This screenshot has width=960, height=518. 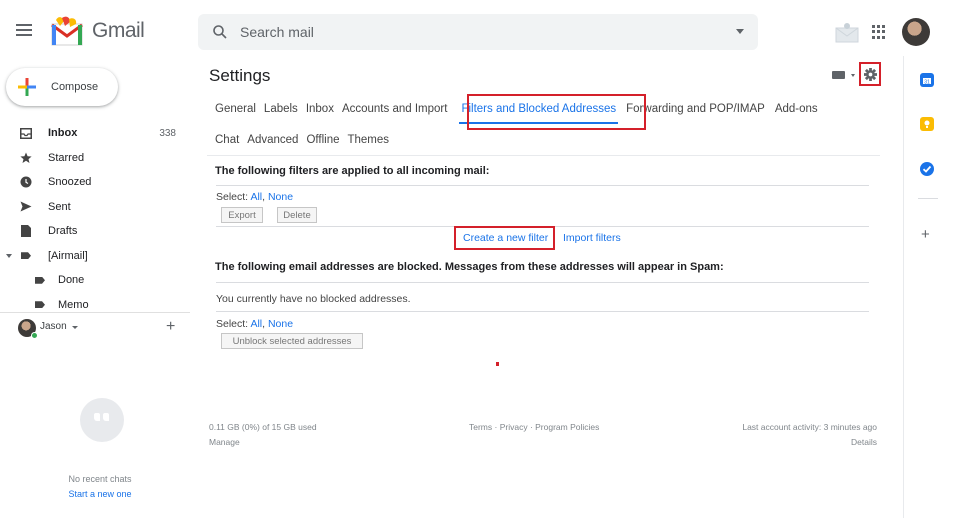 I want to click on annotation-dot, so click(x=497, y=364).